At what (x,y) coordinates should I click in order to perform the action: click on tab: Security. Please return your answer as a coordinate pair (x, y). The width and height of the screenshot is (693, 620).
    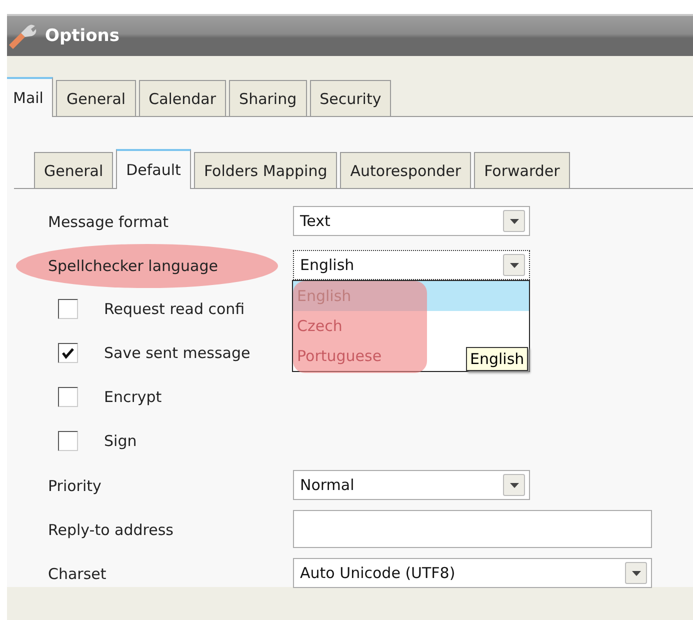
    Looking at the image, I should click on (351, 98).